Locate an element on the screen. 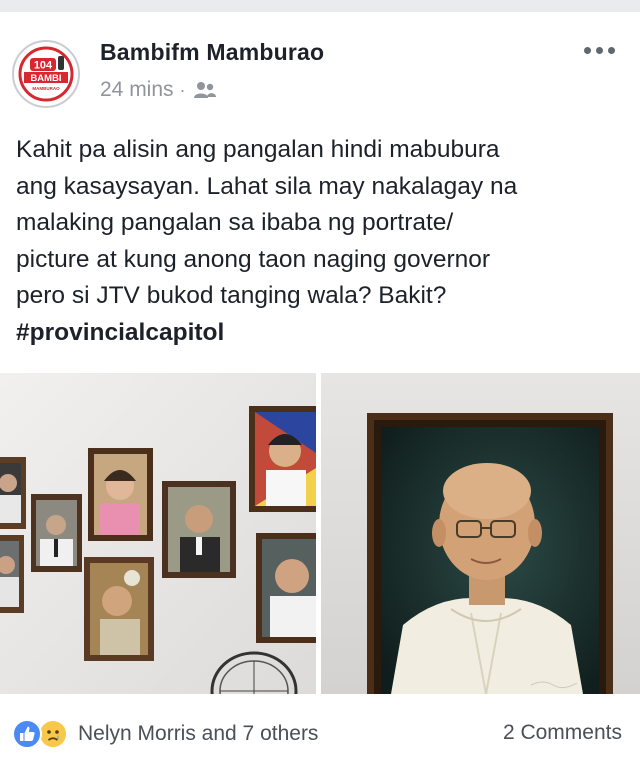  sad-reaction-icon is located at coordinates (53, 734).